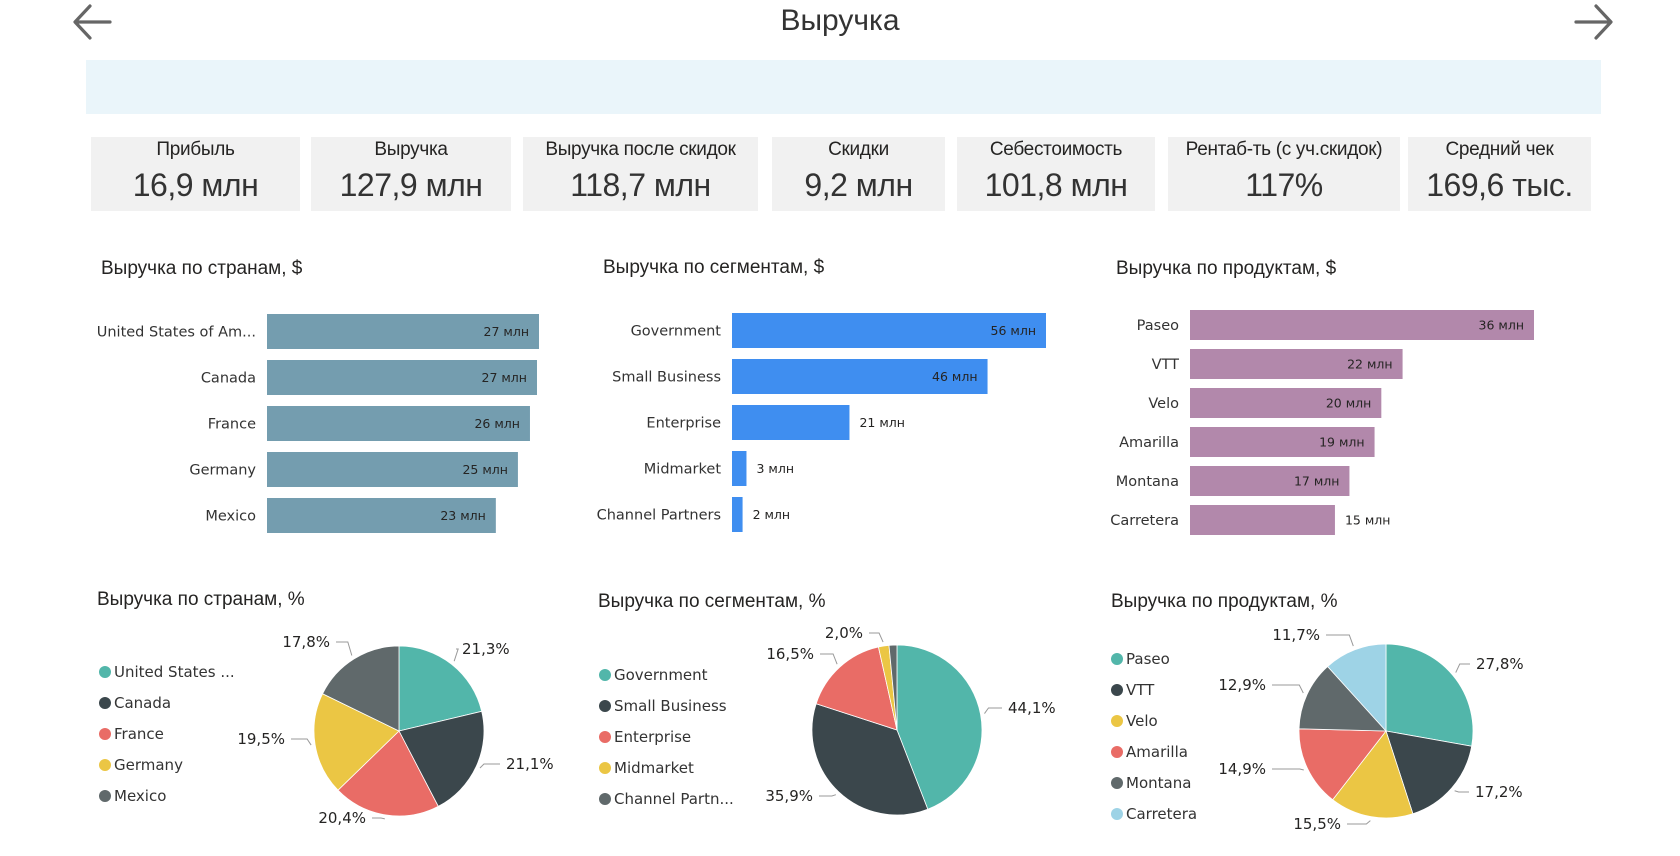 This screenshot has height=856, width=1680. I want to click on legend-label: Montana, so click(1158, 783).